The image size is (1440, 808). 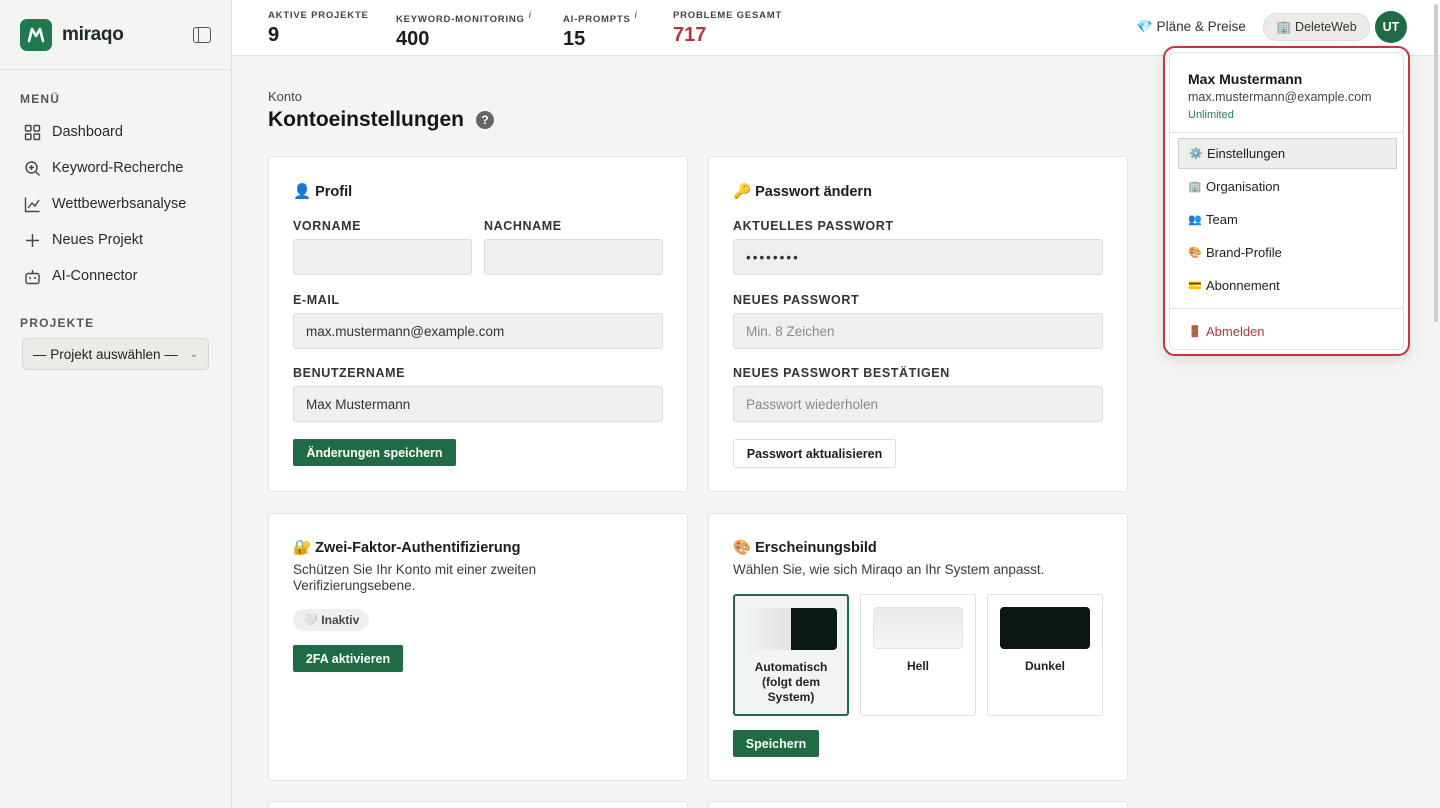 I want to click on email-field: max.mustermann@example.com, so click(x=478, y=331).